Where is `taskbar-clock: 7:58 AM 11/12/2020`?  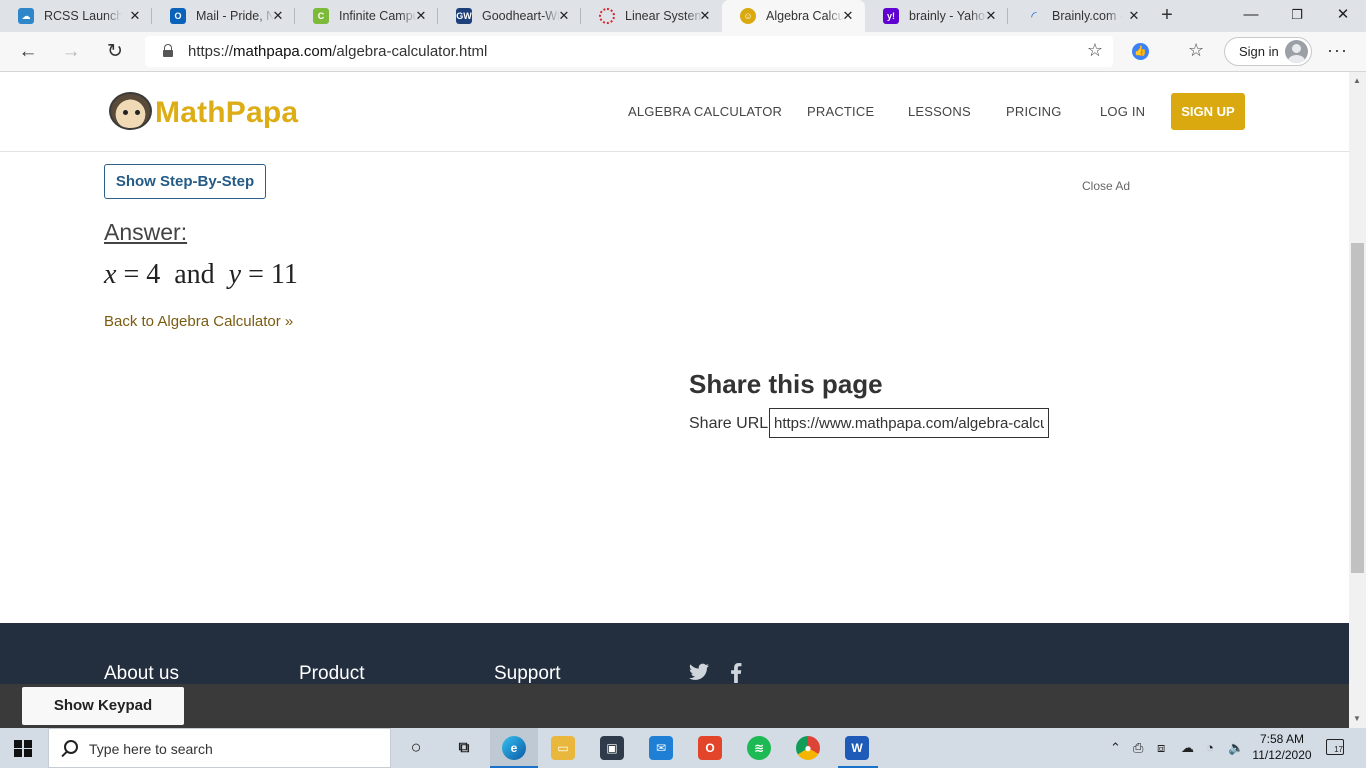
taskbar-clock: 7:58 AM 11/12/2020 is located at coordinates (1282, 747).